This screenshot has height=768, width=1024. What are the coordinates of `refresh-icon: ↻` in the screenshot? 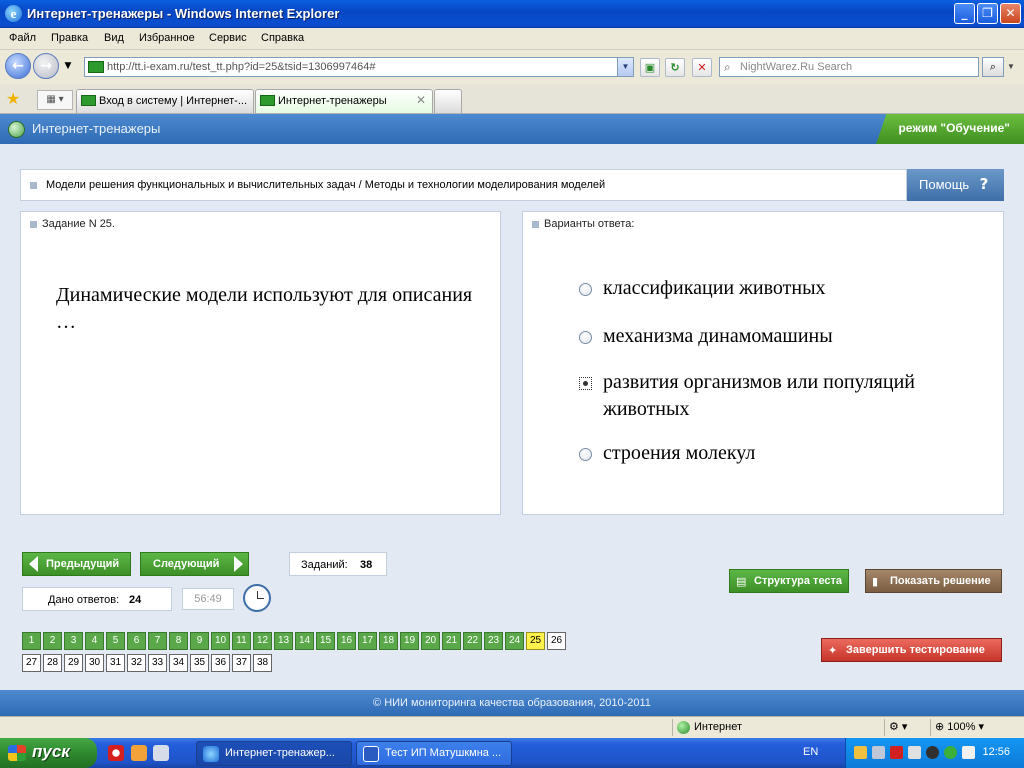 It's located at (675, 67).